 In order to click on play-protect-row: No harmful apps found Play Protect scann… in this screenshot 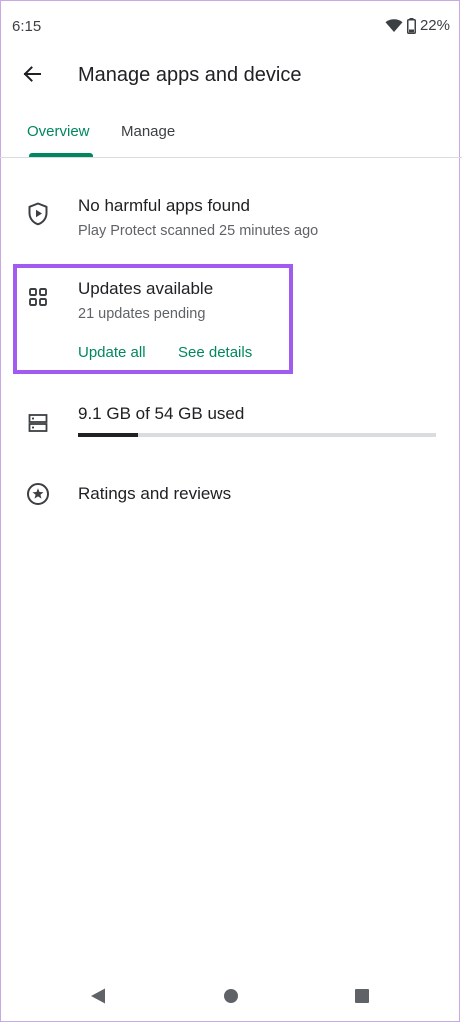, I will do `click(231, 220)`.